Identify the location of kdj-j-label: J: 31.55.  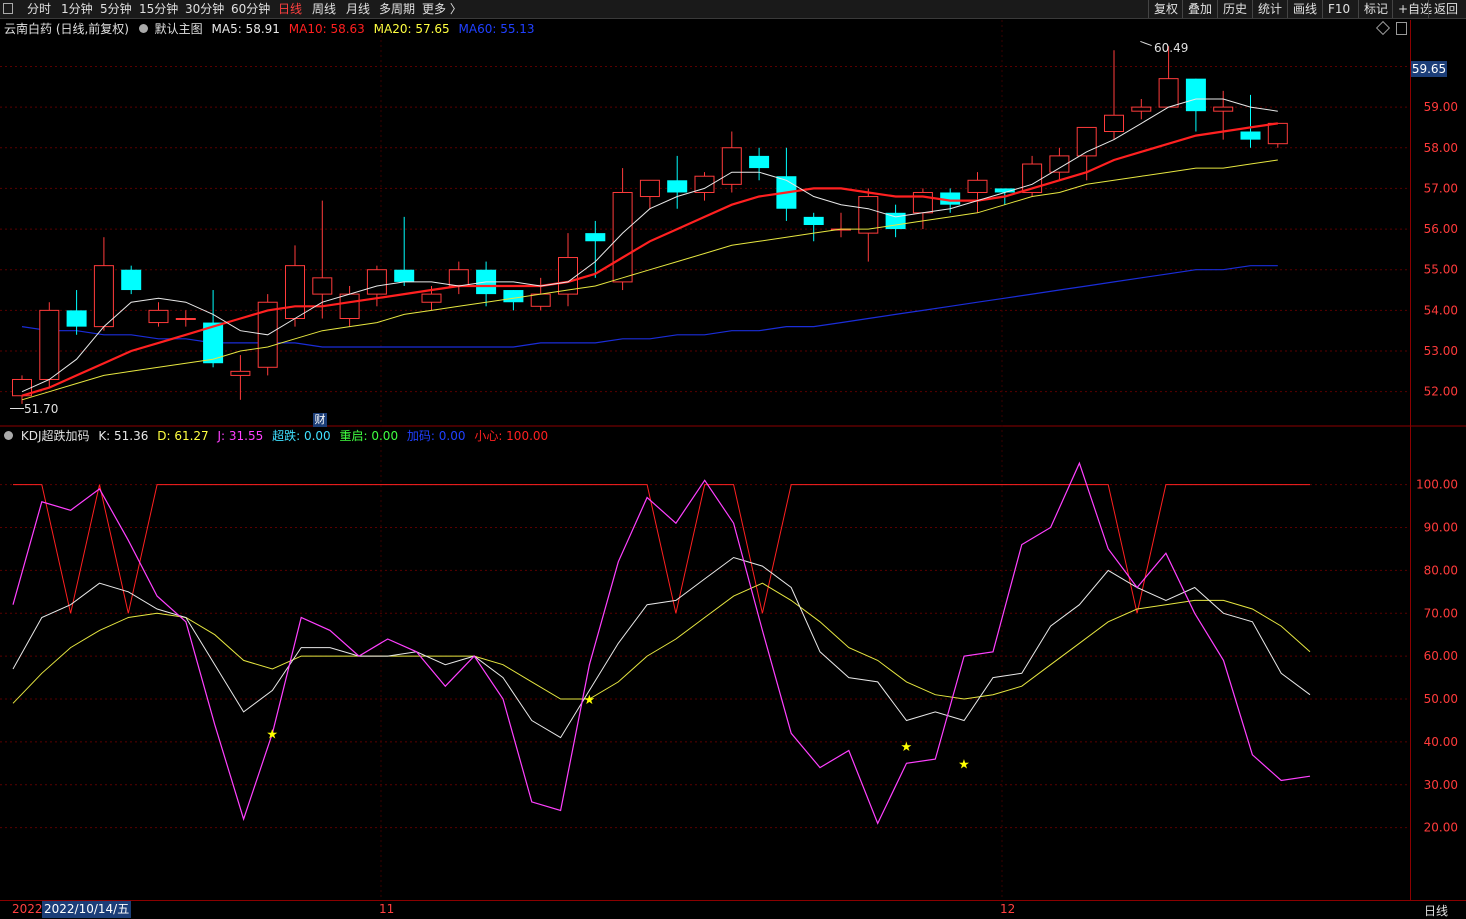
(240, 436).